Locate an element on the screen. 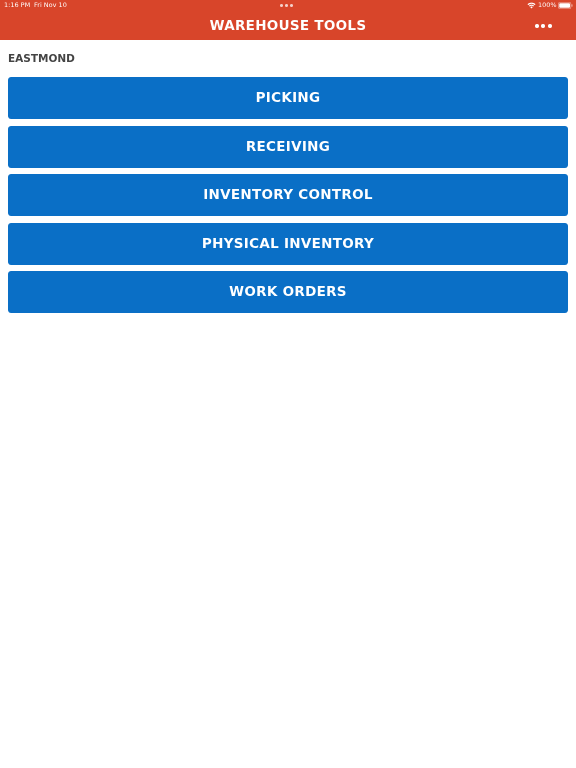 This screenshot has height=768, width=576. status-time: 1:16 PM is located at coordinates (17, 5).